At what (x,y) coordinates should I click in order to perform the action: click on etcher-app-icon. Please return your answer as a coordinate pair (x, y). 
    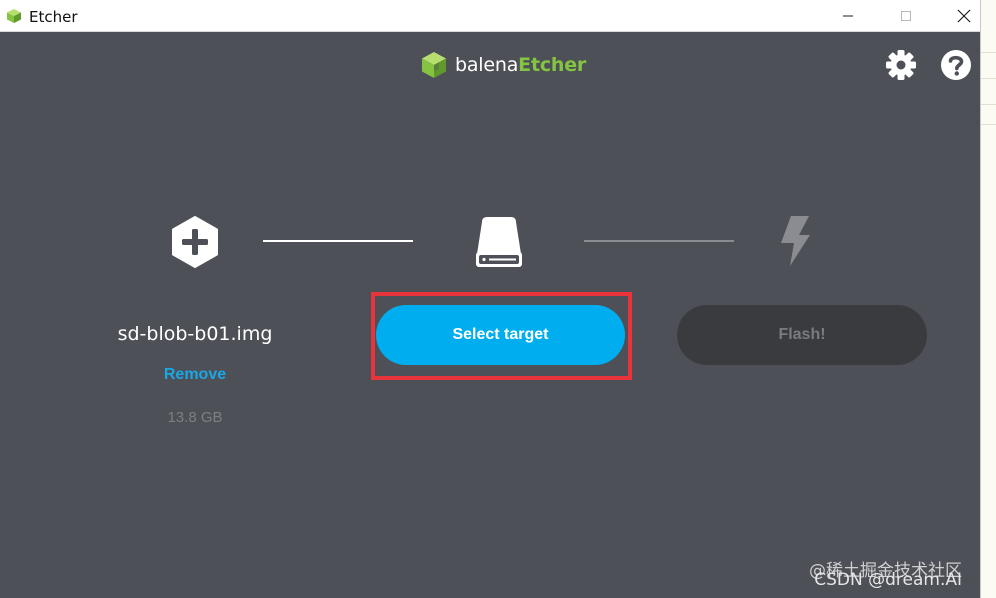
    Looking at the image, I should click on (14, 16).